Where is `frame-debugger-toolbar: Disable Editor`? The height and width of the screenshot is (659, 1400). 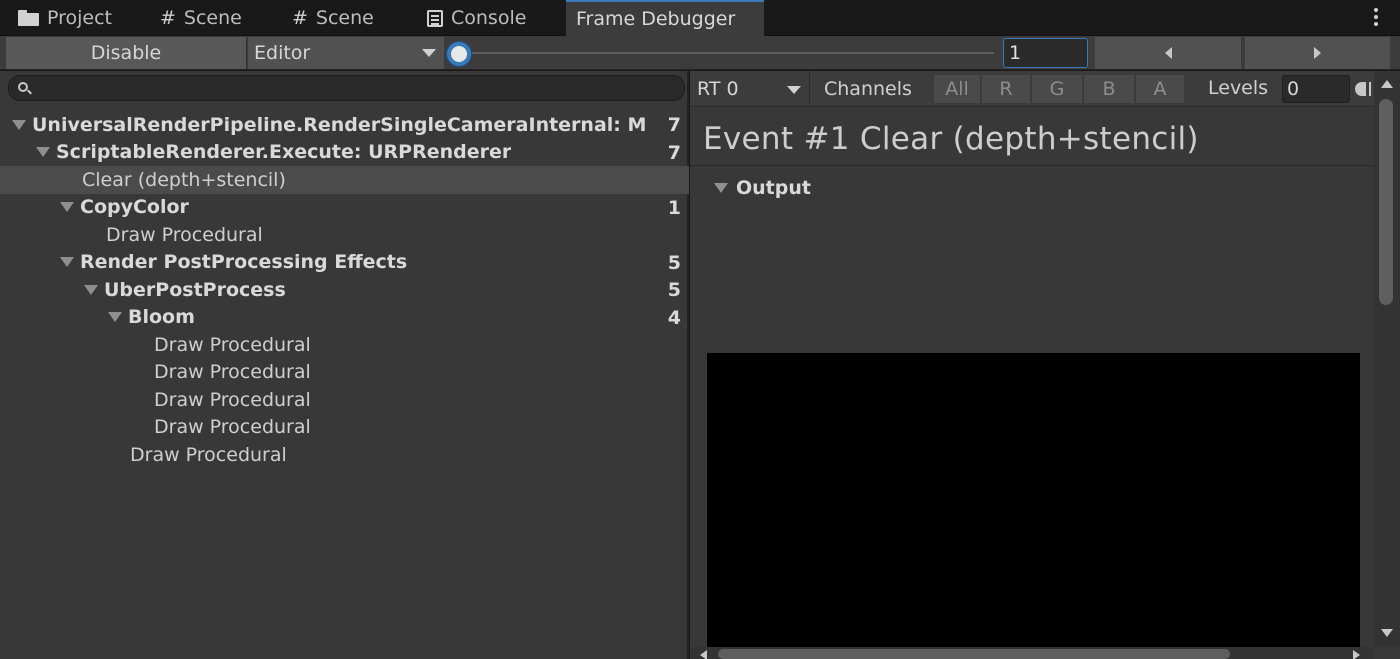
frame-debugger-toolbar: Disable Editor is located at coordinates (700, 53).